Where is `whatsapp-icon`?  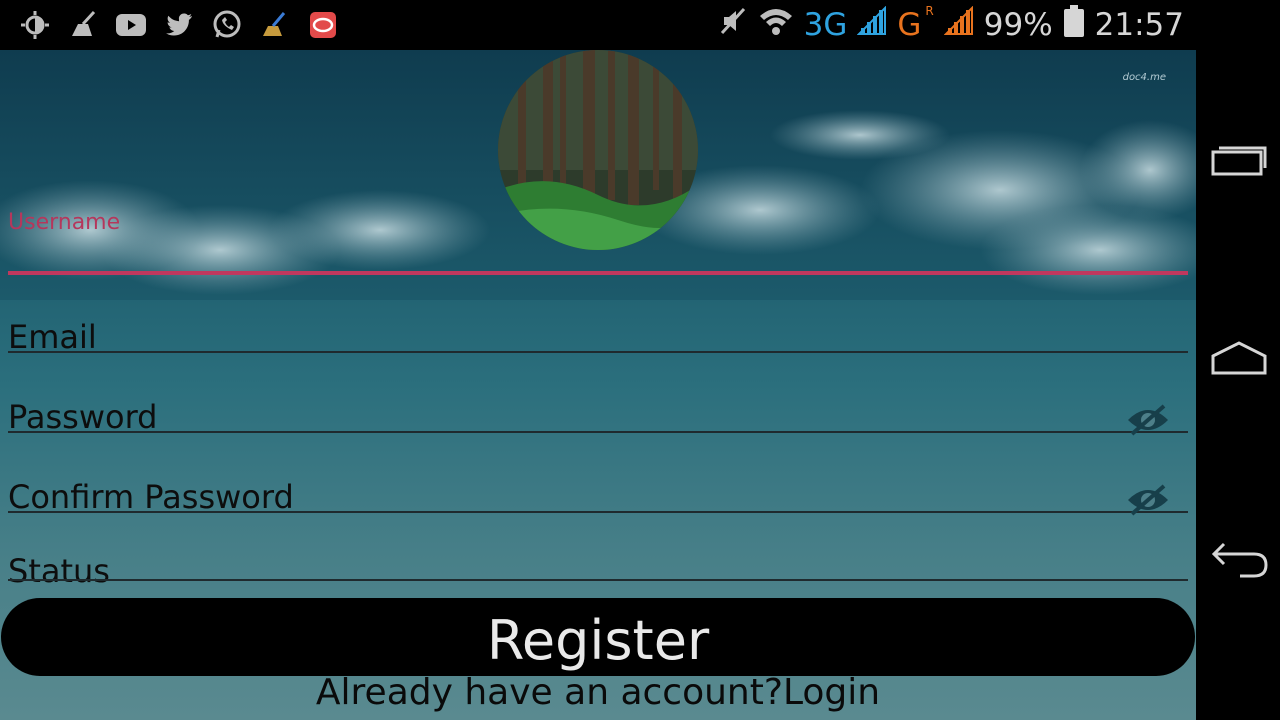
whatsapp-icon is located at coordinates (227, 25).